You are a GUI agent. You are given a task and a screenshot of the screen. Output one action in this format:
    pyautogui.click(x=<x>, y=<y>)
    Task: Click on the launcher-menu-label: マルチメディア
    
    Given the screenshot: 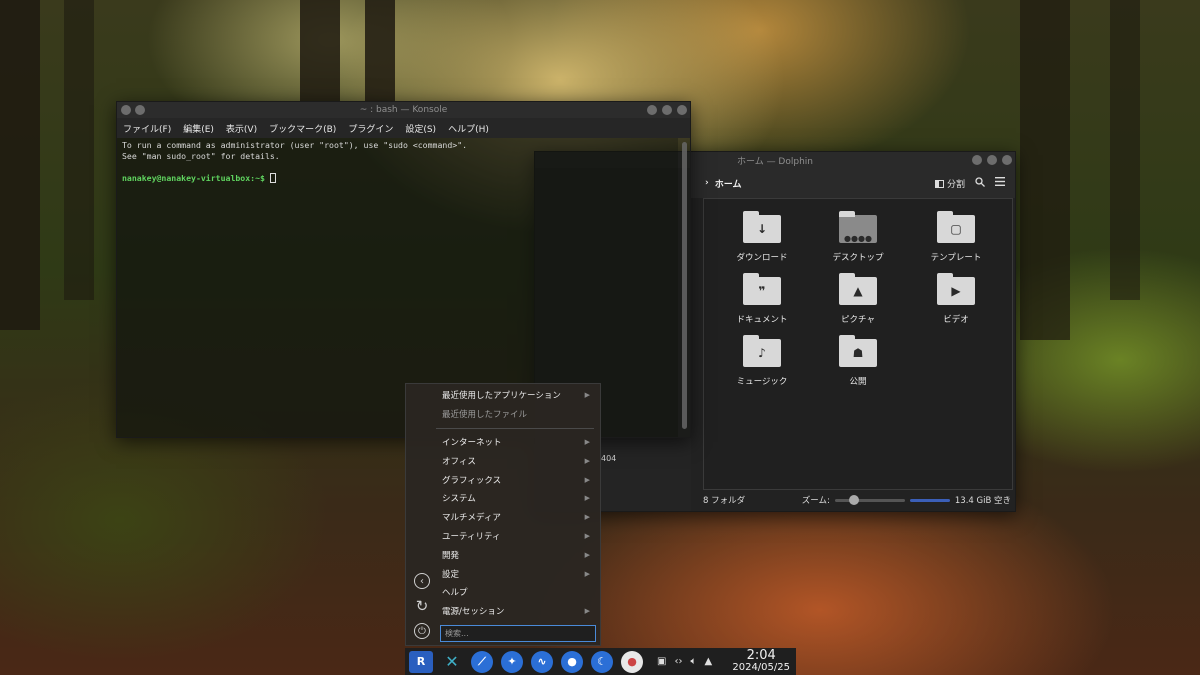 What is the action you would take?
    pyautogui.click(x=471, y=518)
    